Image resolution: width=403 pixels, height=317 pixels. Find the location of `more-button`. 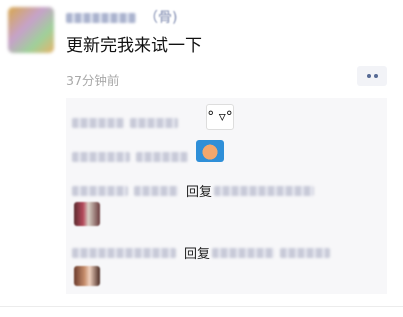

more-button is located at coordinates (372, 76).